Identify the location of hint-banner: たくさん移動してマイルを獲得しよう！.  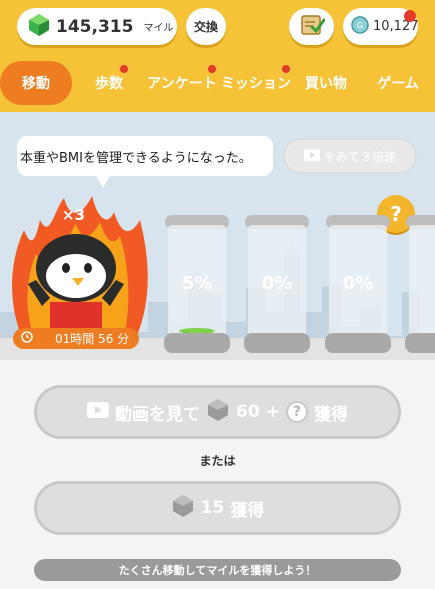
(217, 570).